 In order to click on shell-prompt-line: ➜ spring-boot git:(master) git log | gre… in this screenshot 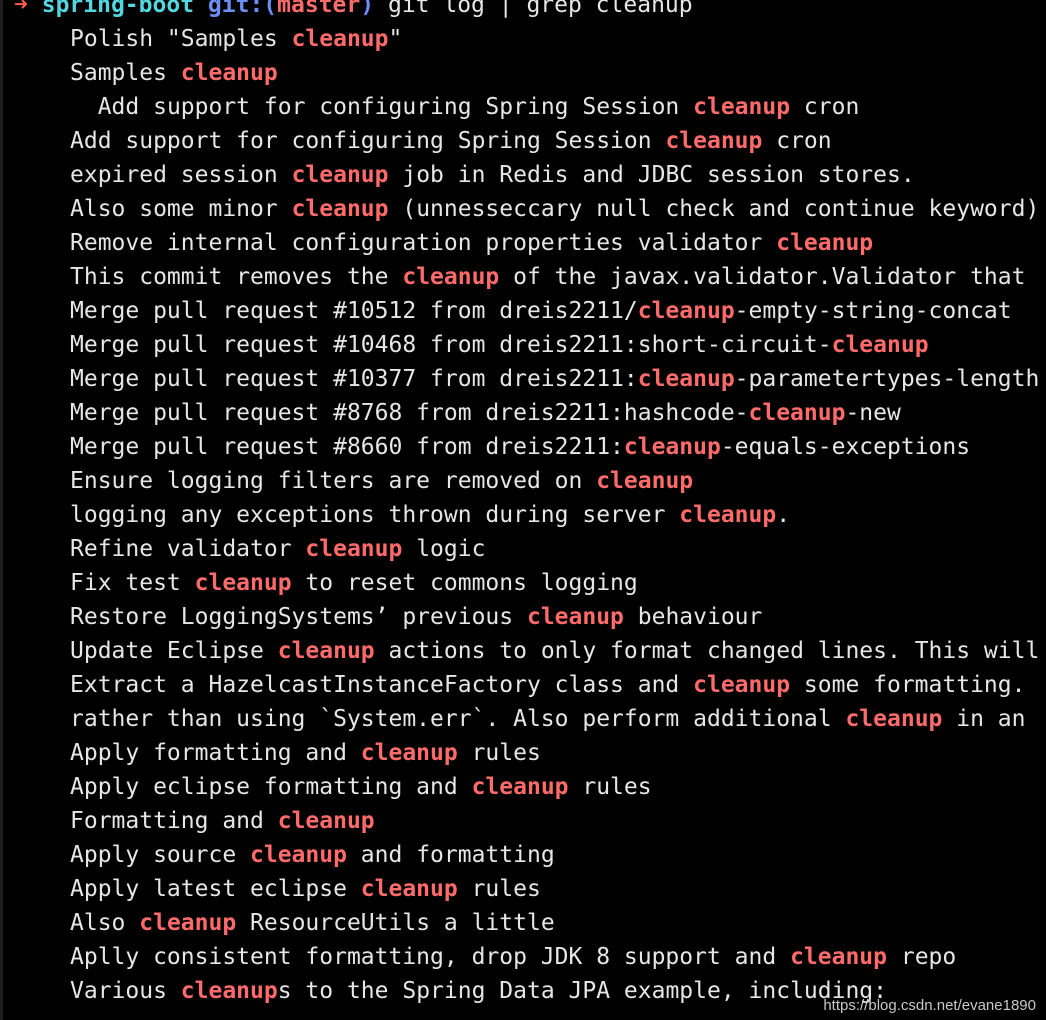, I will do `click(519, 11)`.